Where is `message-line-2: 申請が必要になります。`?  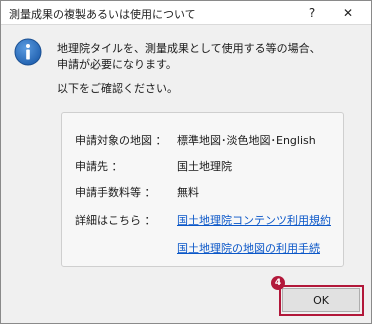 message-line-2: 申請が必要になります。 is located at coordinates (117, 64).